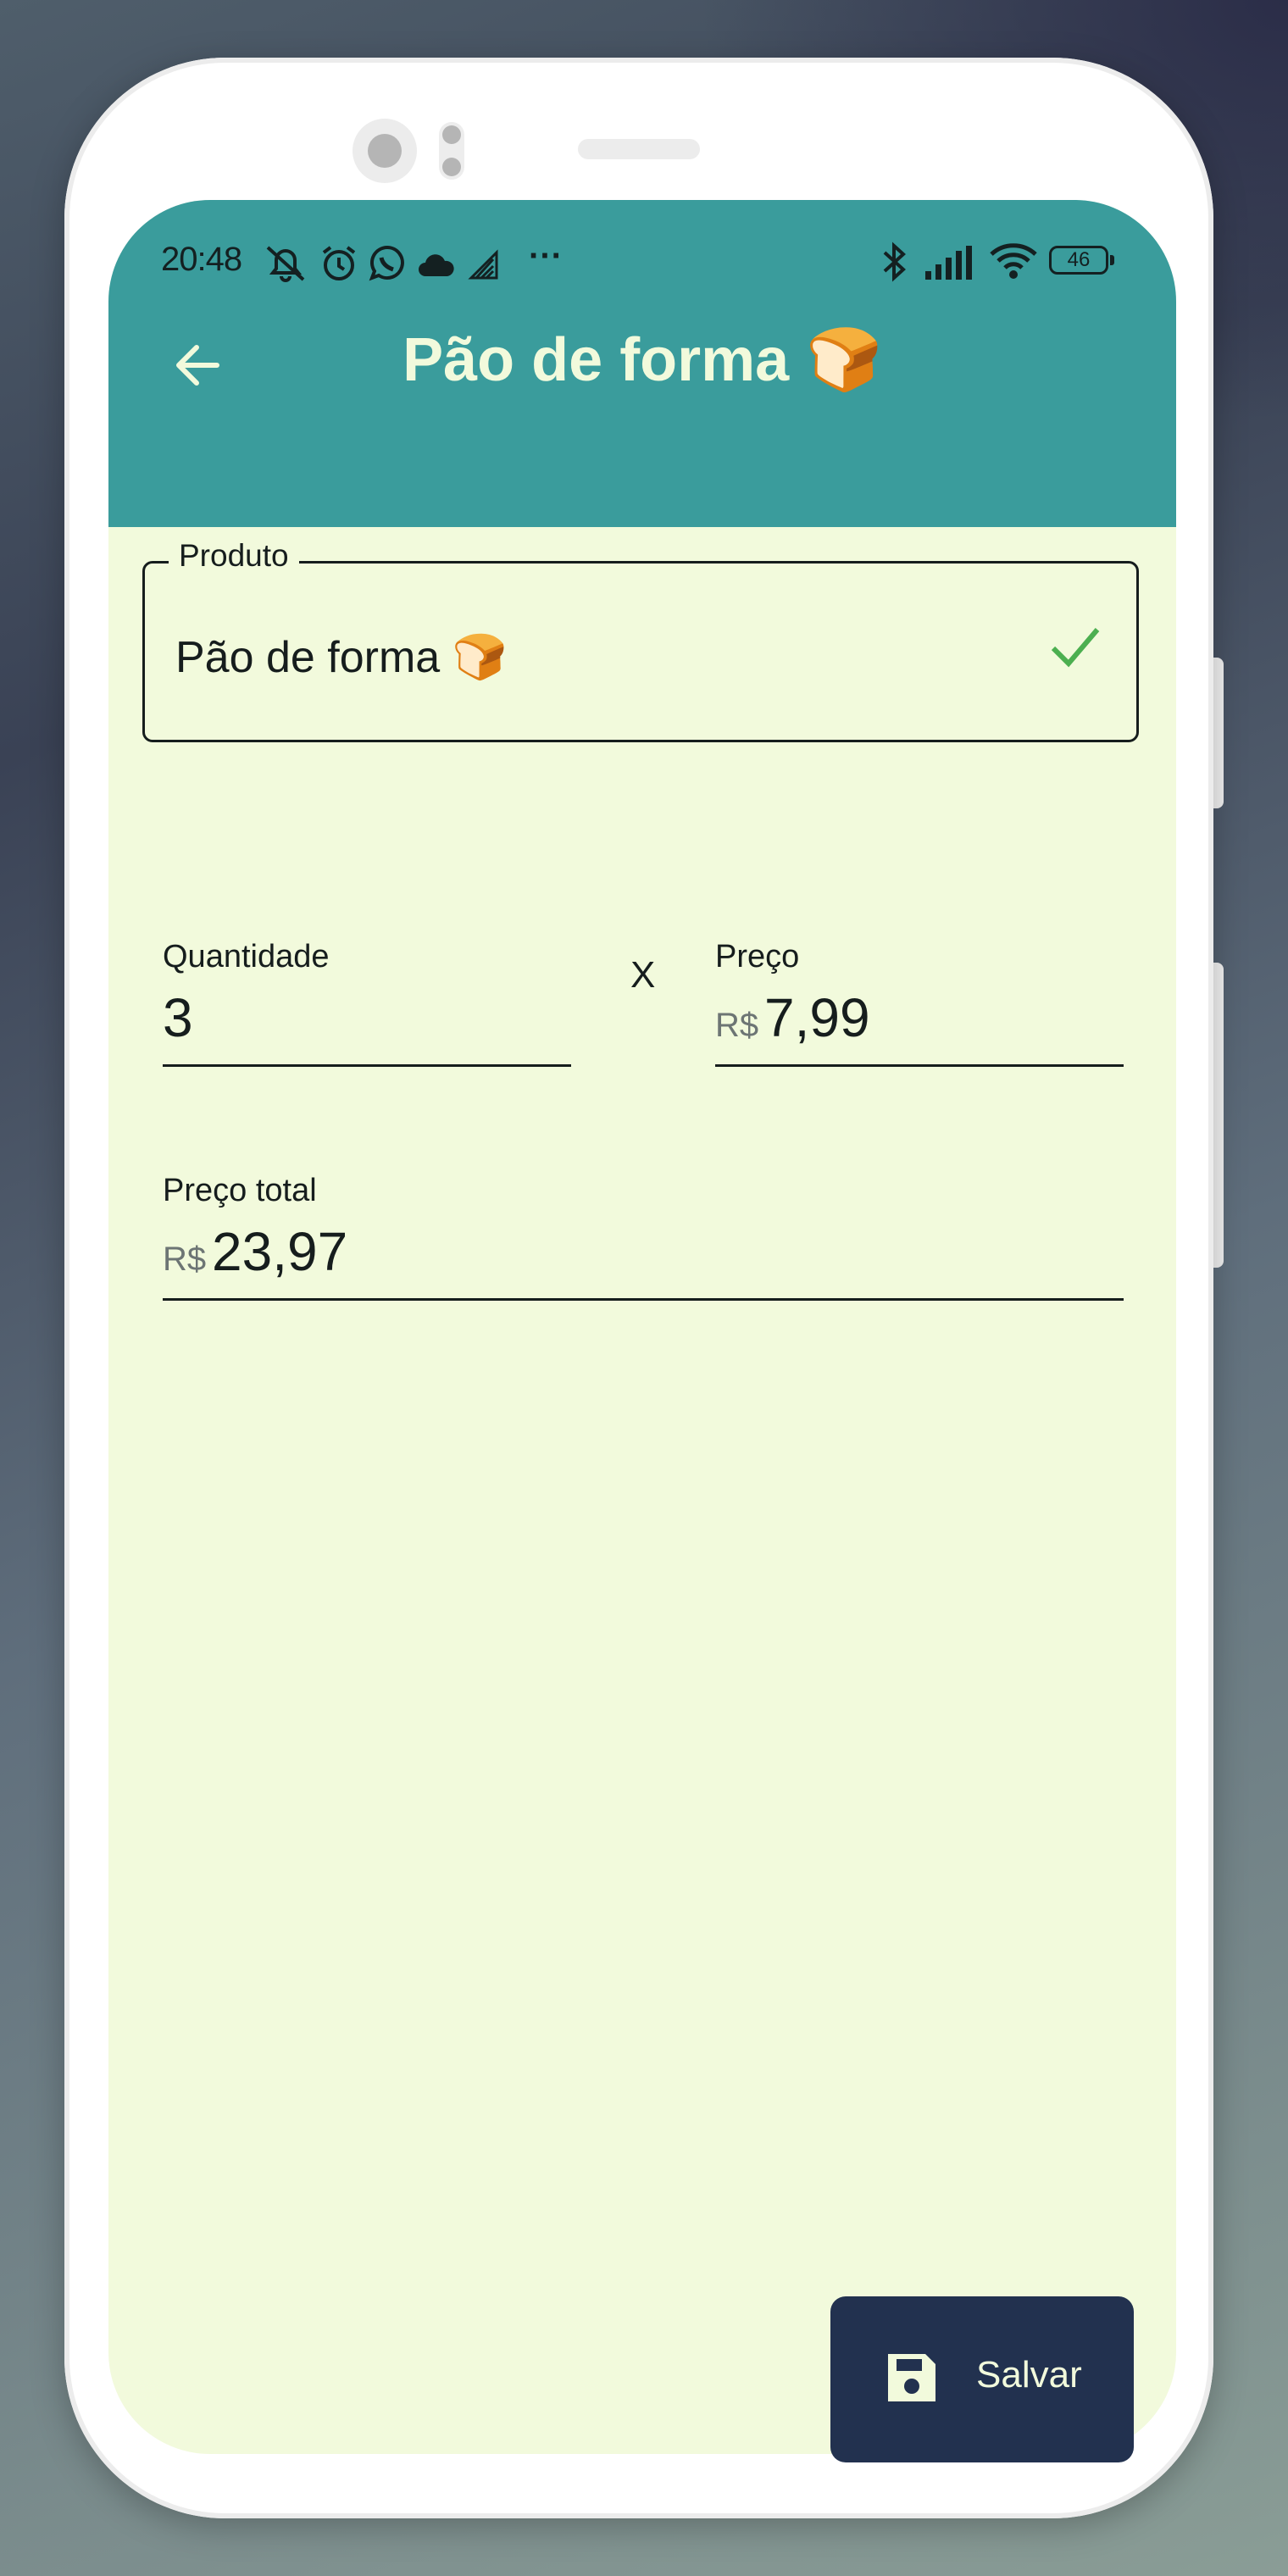 This screenshot has height=2576, width=1288. What do you see at coordinates (280, 1251) in the screenshot?
I see `total-price-value: 23,97` at bounding box center [280, 1251].